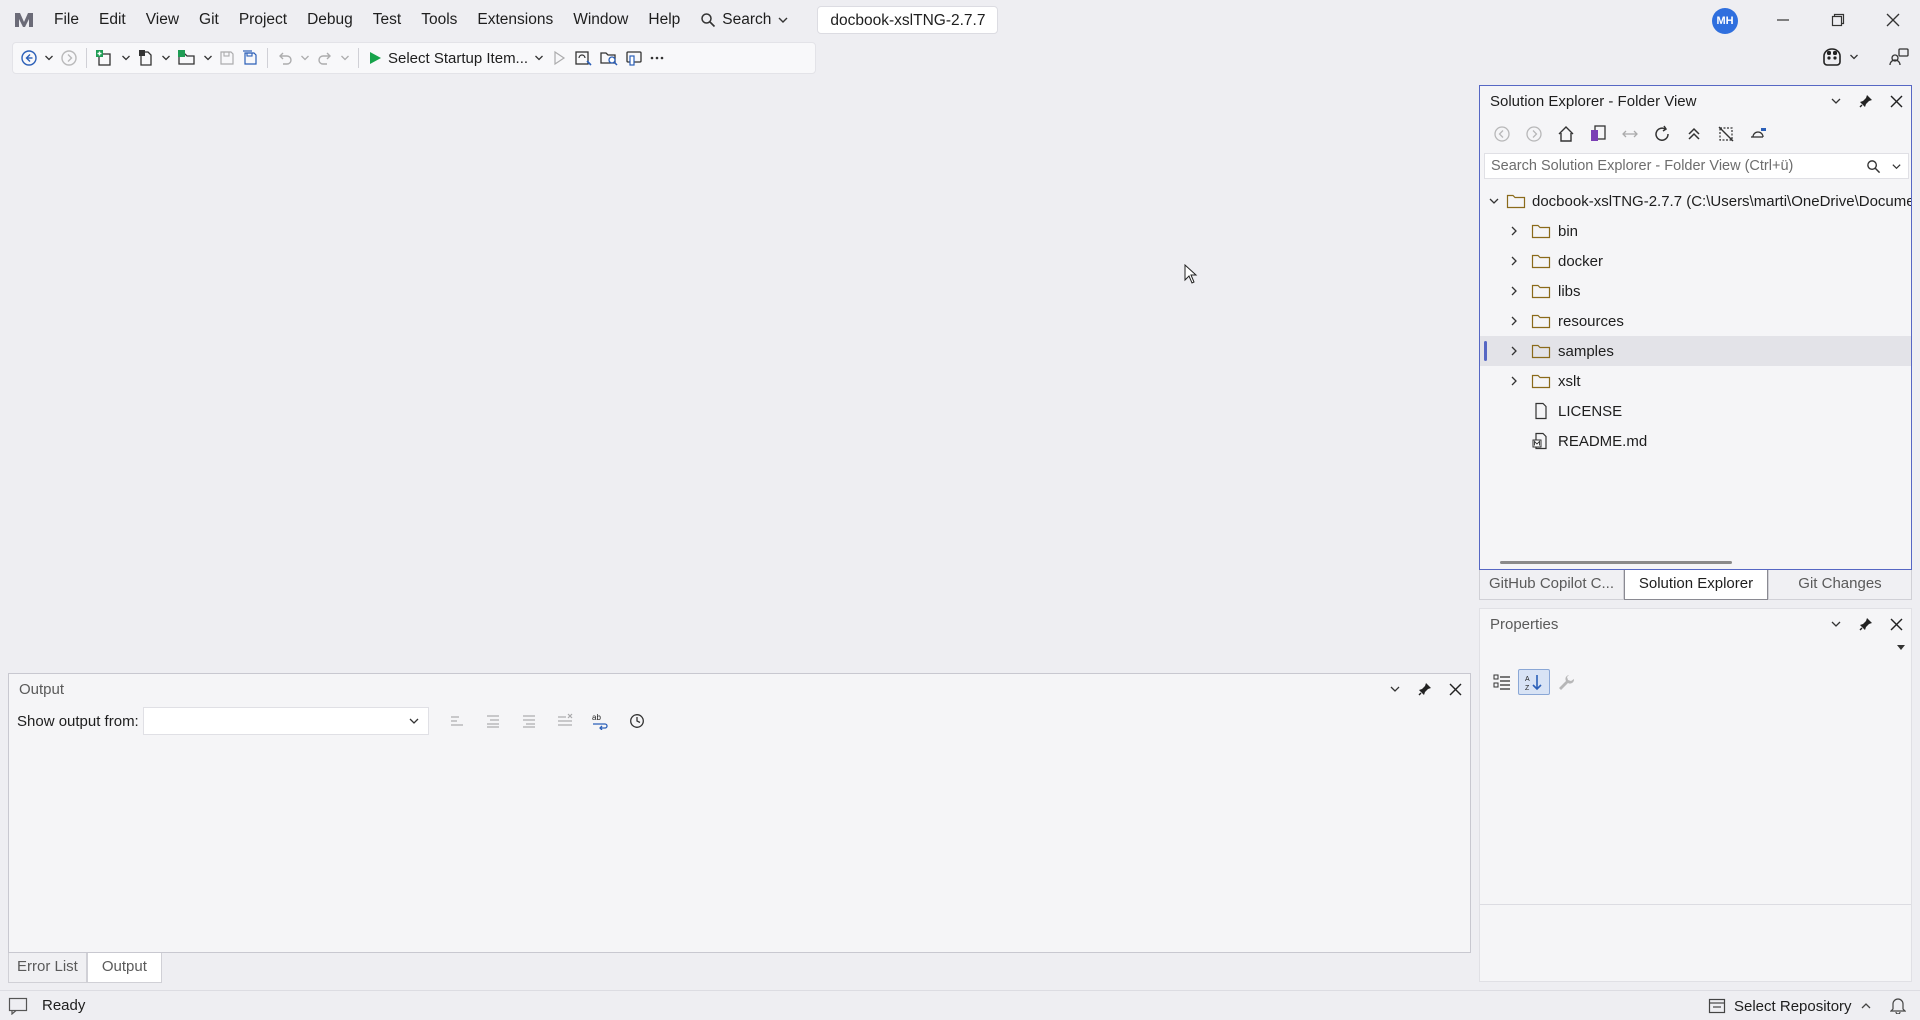 This screenshot has width=1920, height=1020. What do you see at coordinates (583, 58) in the screenshot?
I see `hot-reload-button` at bounding box center [583, 58].